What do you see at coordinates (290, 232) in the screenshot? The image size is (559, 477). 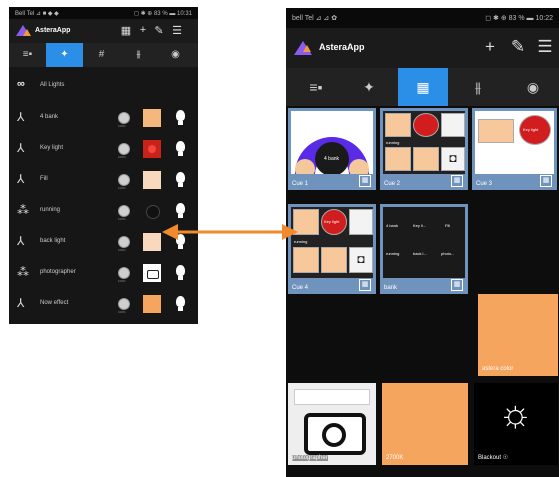 I see `arrow-head-right` at bounding box center [290, 232].